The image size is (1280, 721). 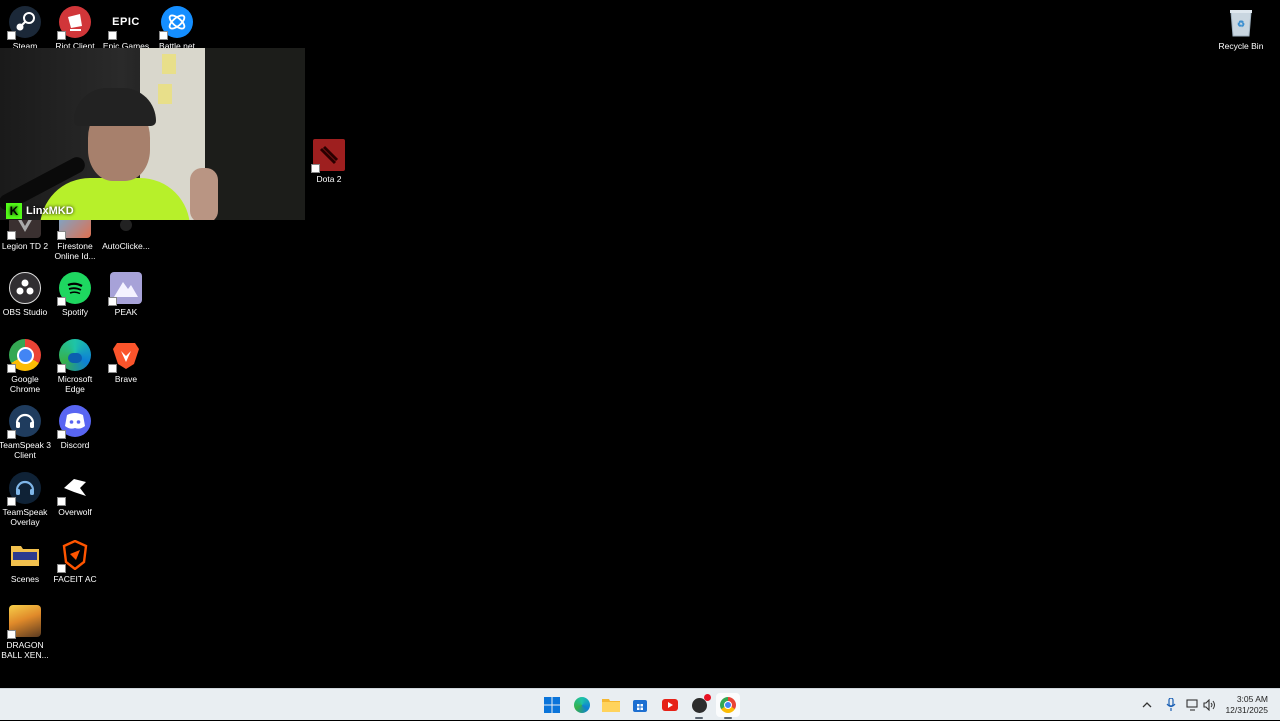 What do you see at coordinates (1209, 705) in the screenshot?
I see `volume-tray-button` at bounding box center [1209, 705].